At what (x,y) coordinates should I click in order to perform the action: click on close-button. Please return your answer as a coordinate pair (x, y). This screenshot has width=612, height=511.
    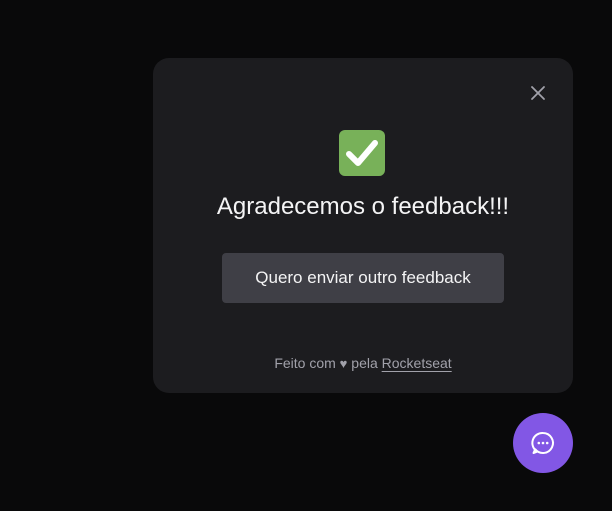
    Looking at the image, I should click on (538, 93).